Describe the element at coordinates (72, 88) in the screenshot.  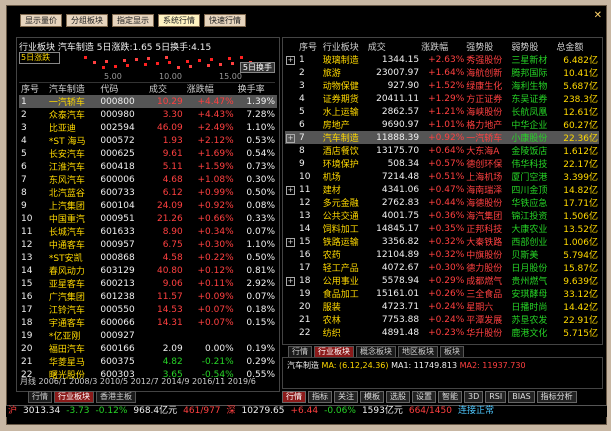
I see `column-header: 汽车制造` at that location.